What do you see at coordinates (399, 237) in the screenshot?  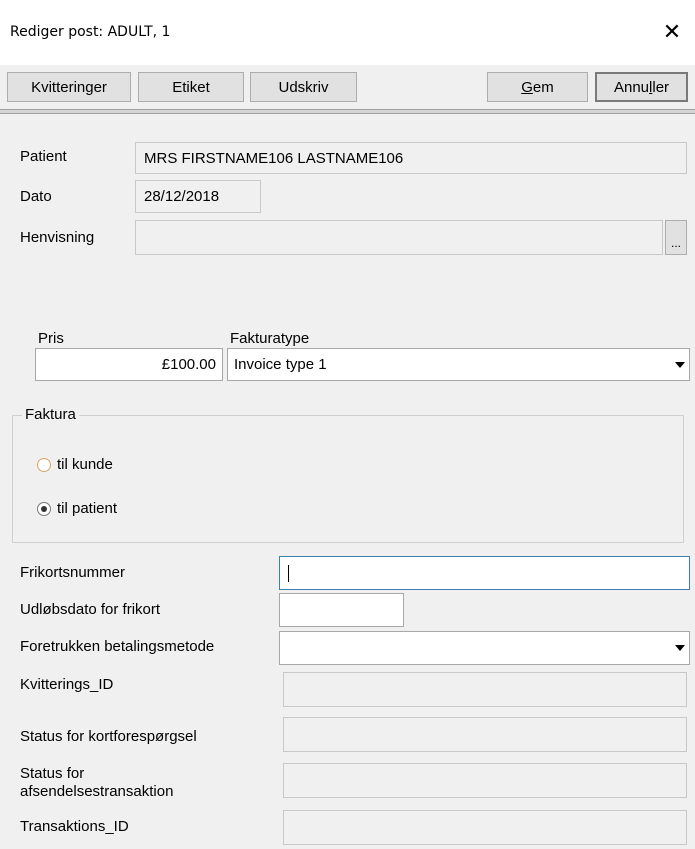 I see `referral-field` at bounding box center [399, 237].